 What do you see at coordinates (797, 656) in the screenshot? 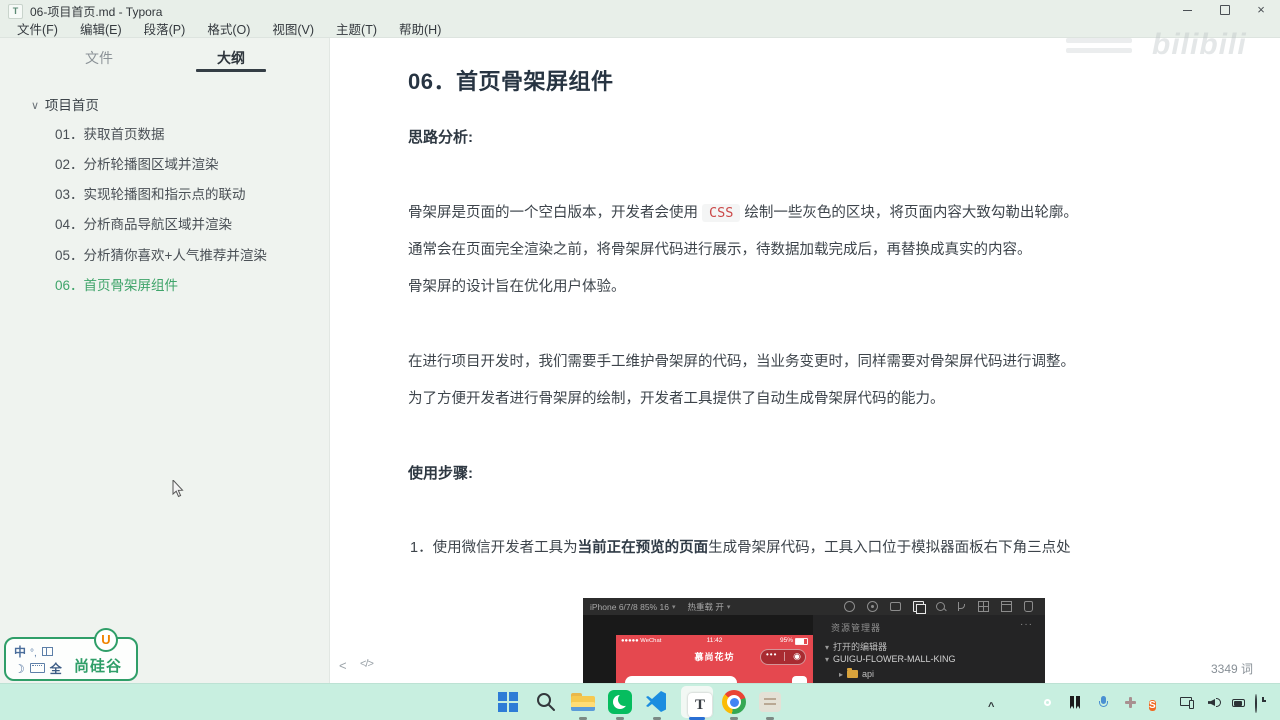
I see `close-target-icon: ◉` at bounding box center [797, 656].